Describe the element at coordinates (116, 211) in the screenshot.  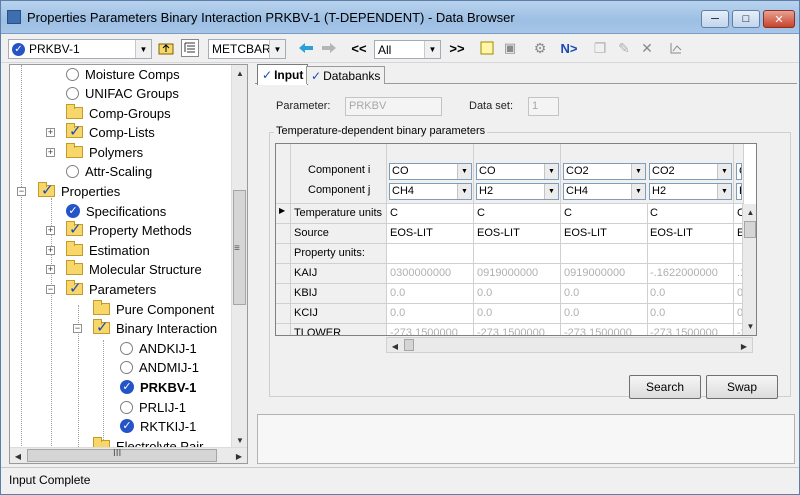
I see `tree-item-specifications: ✓ Specifications` at that location.